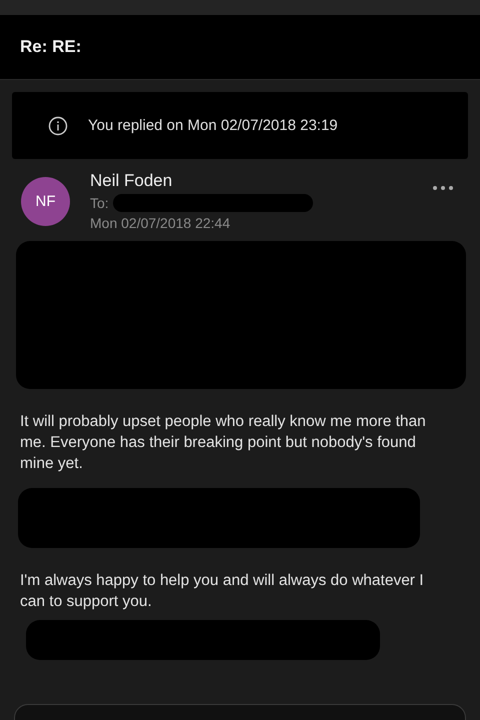 This screenshot has width=480, height=720. What do you see at coordinates (99, 203) in the screenshot?
I see `recipient-label: To:` at bounding box center [99, 203].